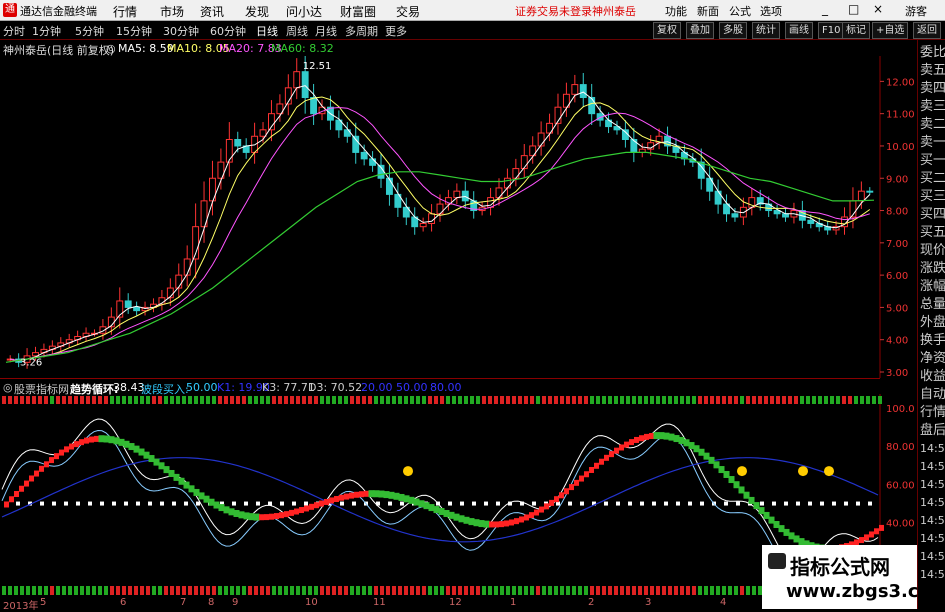  I want to click on period-60min: 60分钟, so click(228, 31).